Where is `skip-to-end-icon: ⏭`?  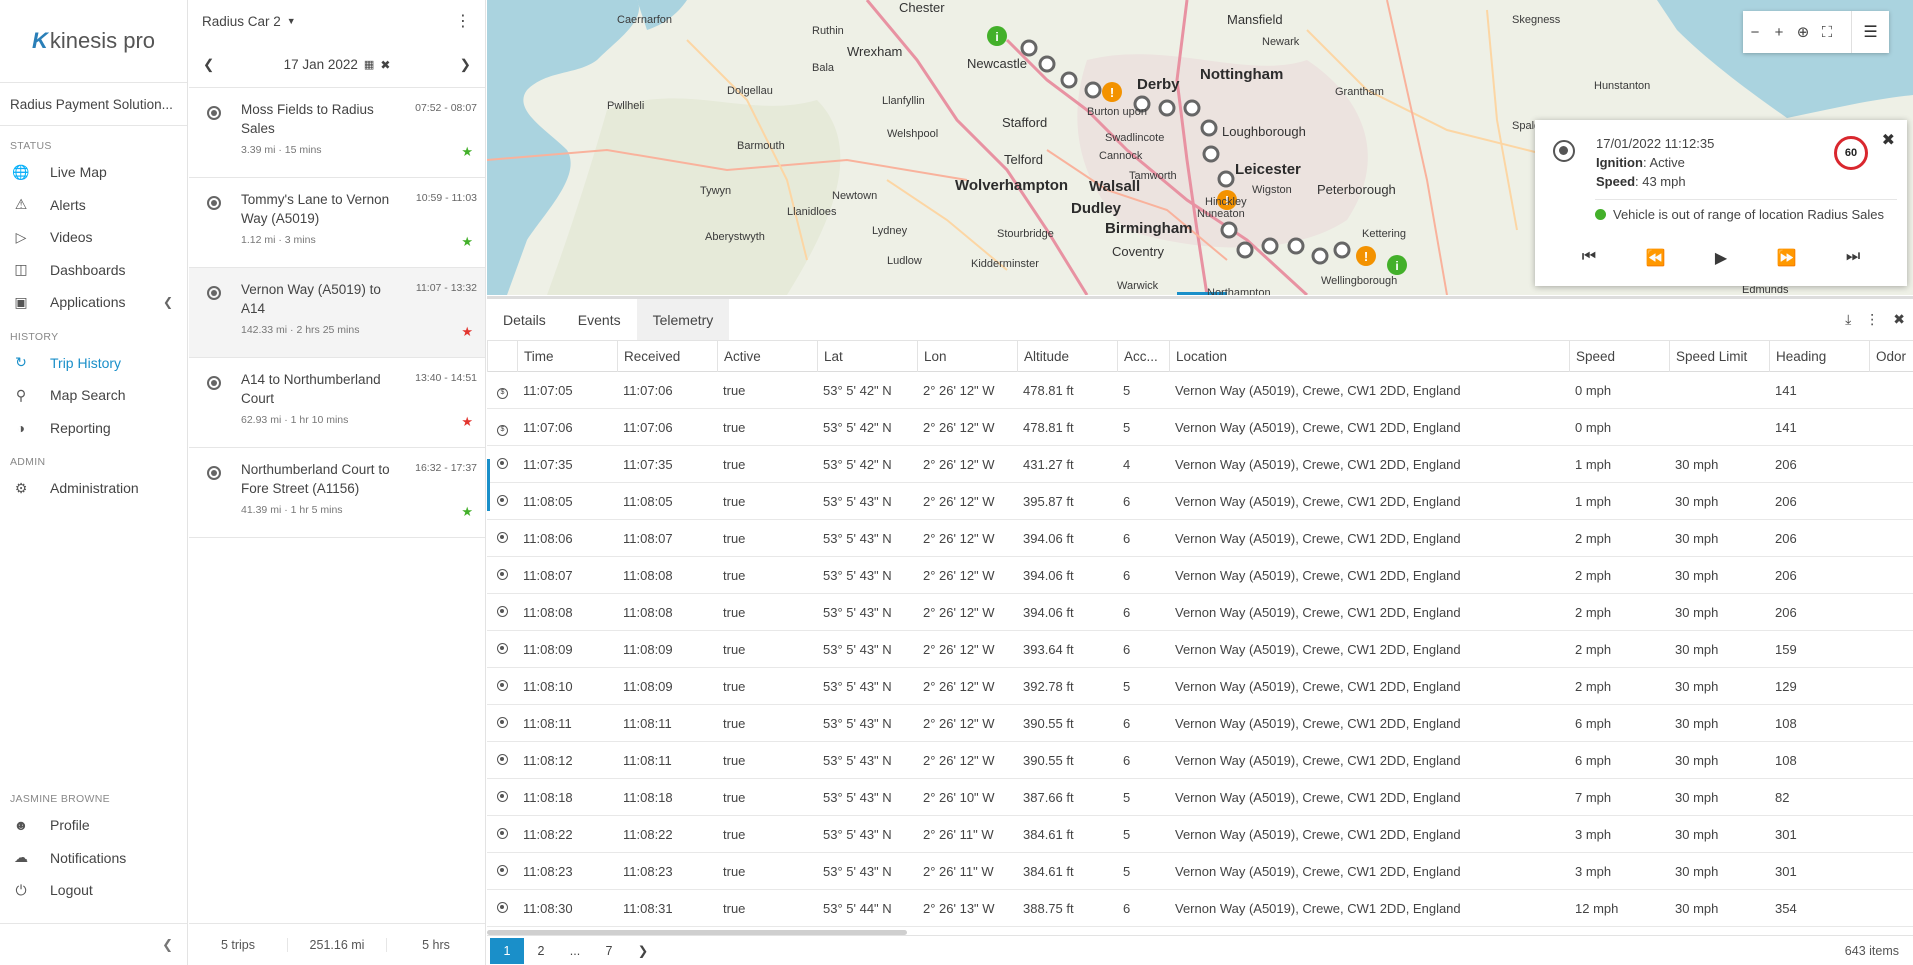 skip-to-end-icon: ⏭ is located at coordinates (1853, 258).